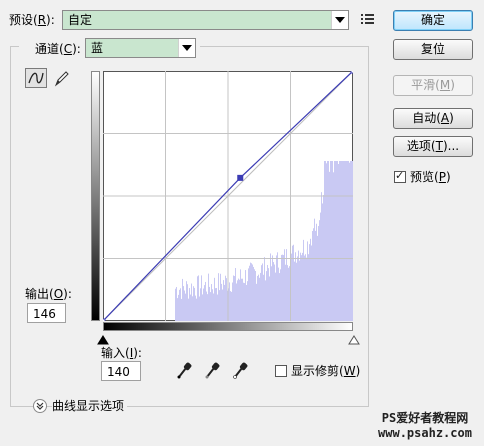 This screenshot has height=446, width=484. I want to click on preset-label: 预设(R):, so click(32, 20).